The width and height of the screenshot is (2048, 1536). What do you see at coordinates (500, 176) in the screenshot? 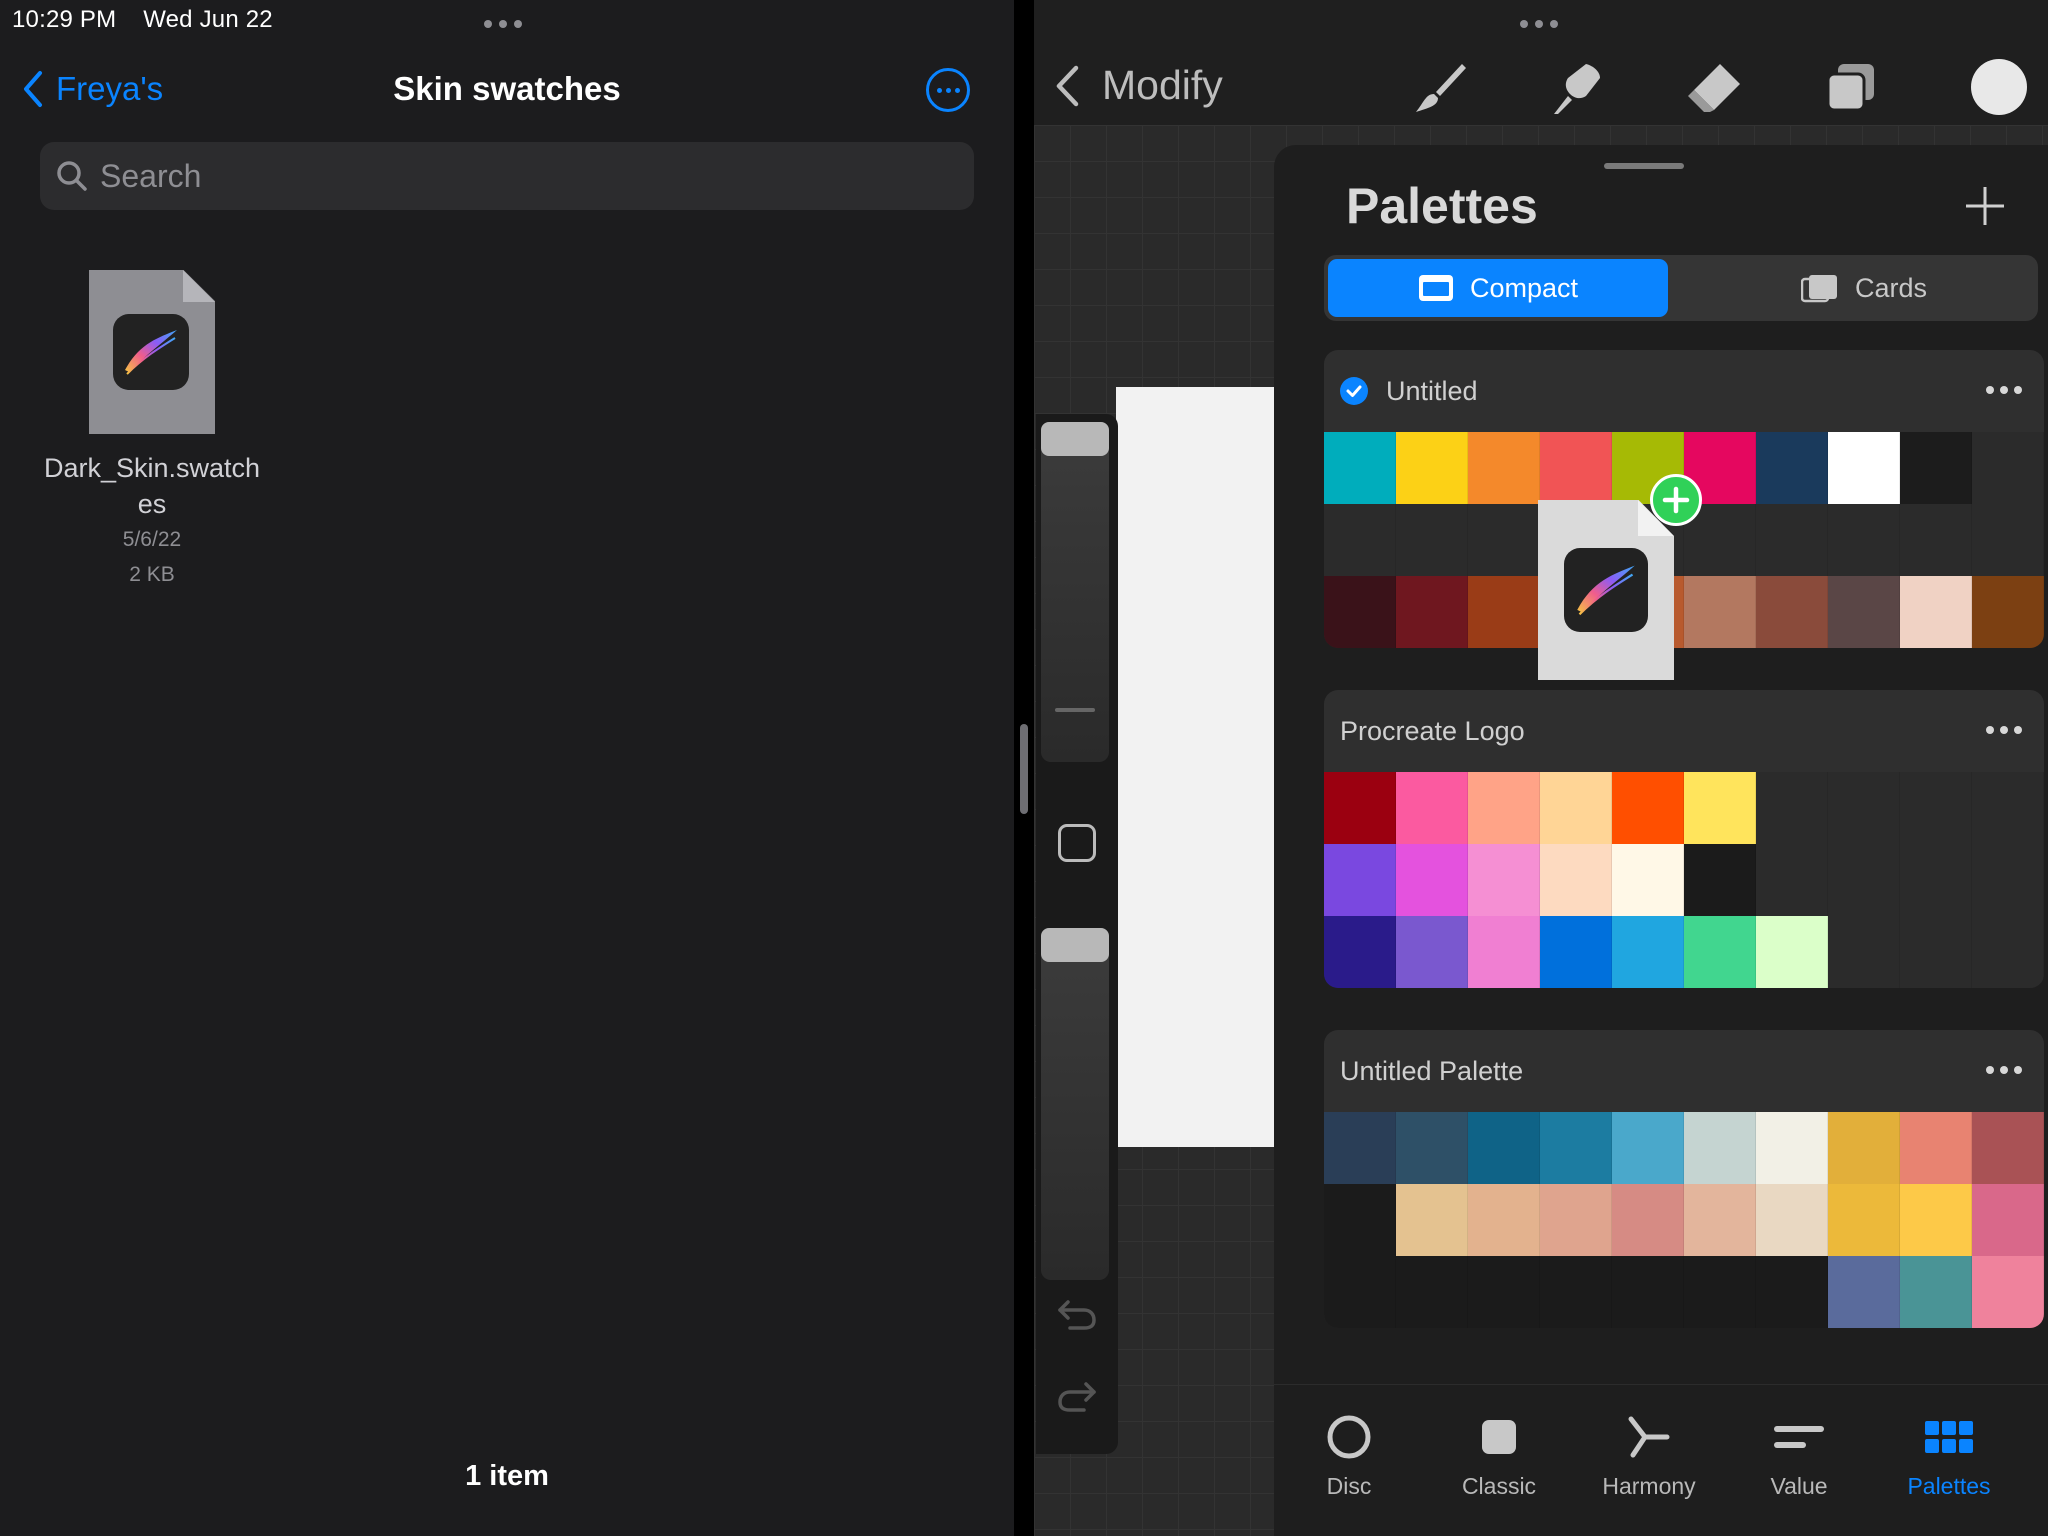
I see `search-input` at bounding box center [500, 176].